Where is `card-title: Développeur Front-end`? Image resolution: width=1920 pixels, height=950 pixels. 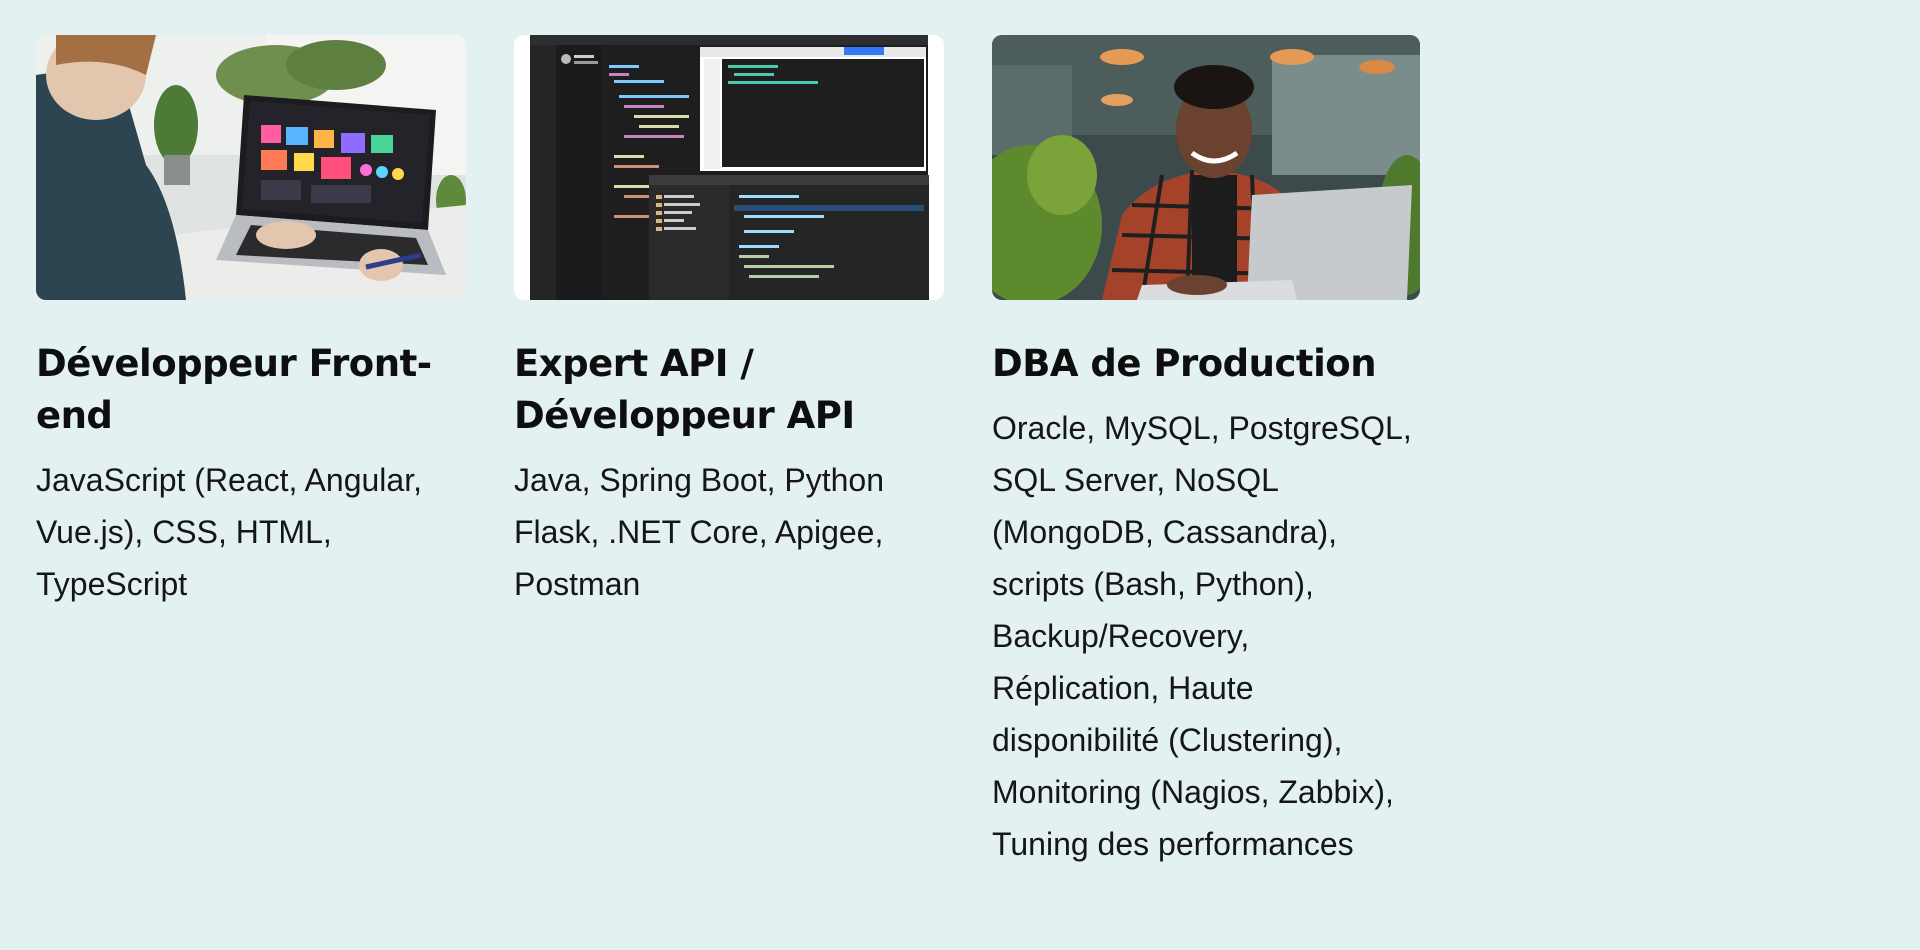 card-title: Développeur Front-end is located at coordinates (234, 389).